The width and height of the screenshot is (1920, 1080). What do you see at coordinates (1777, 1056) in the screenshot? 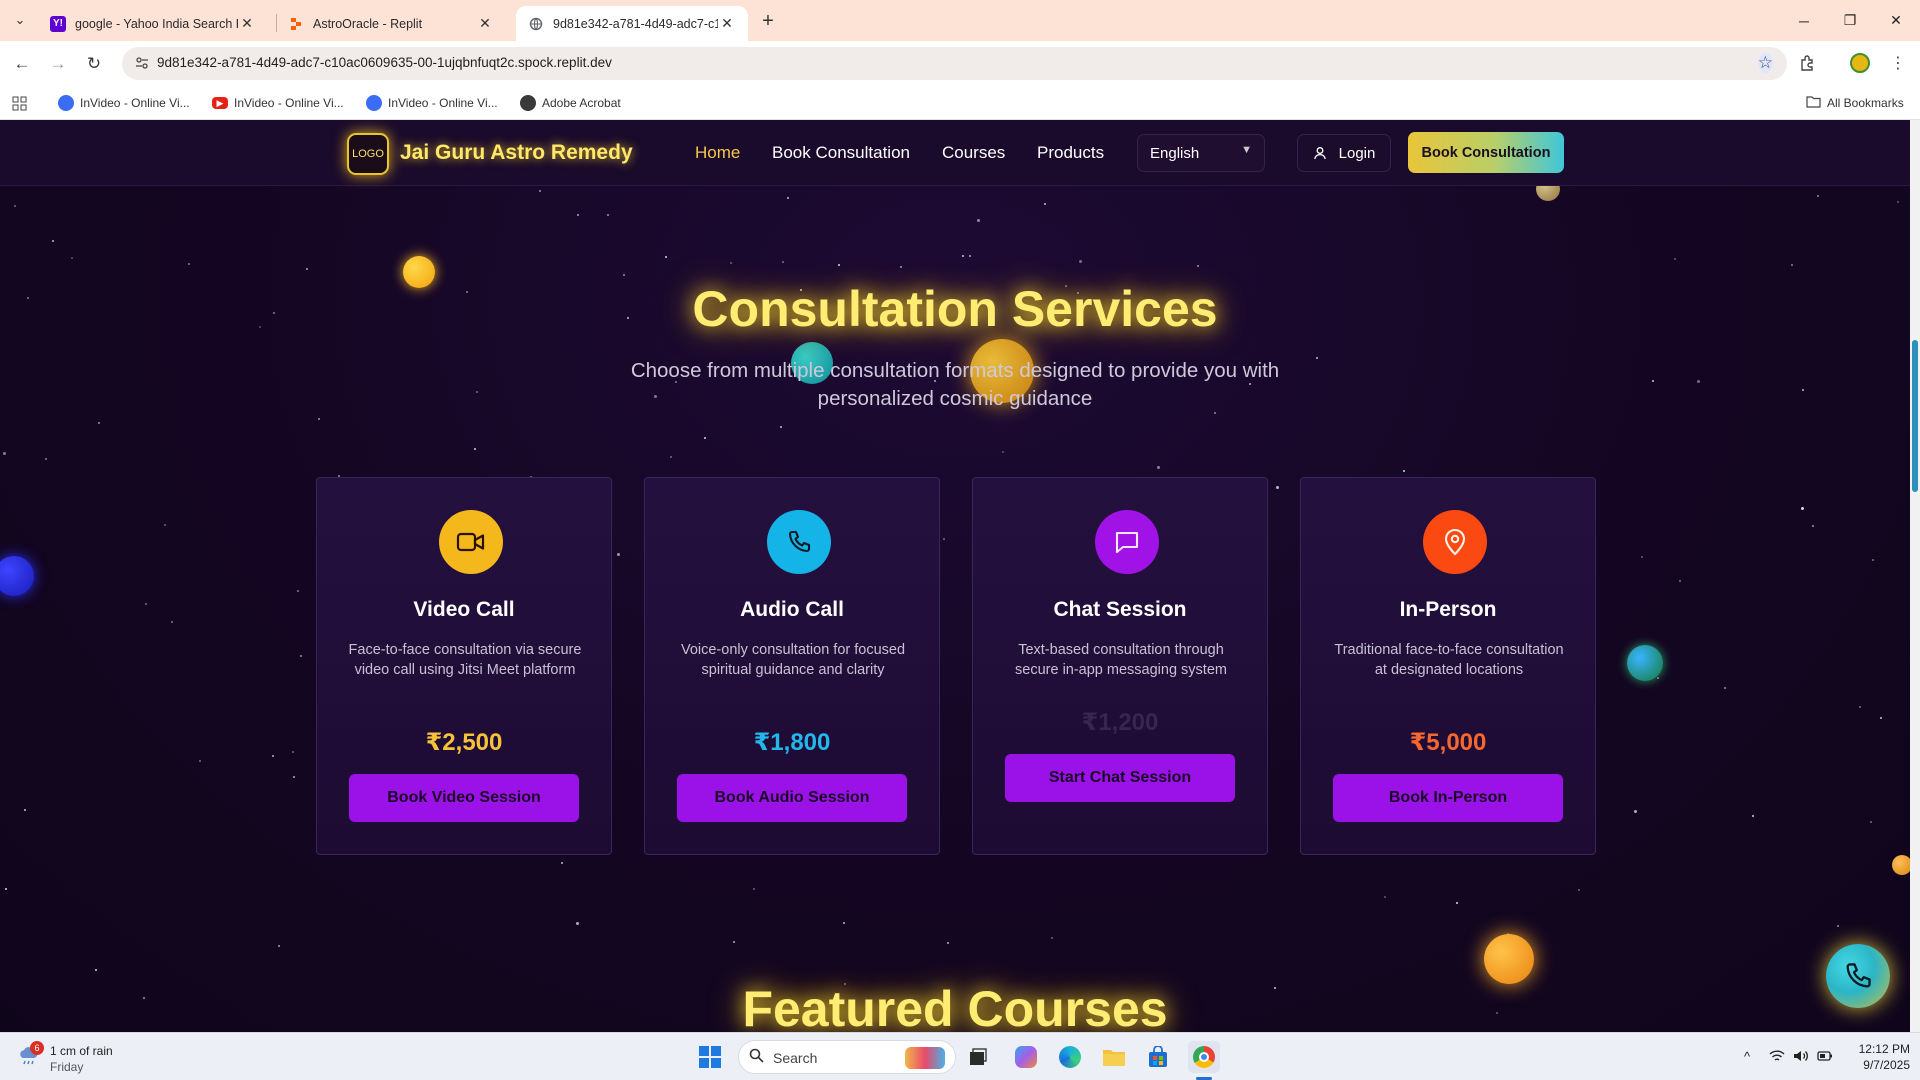
I see `wifi-icon` at bounding box center [1777, 1056].